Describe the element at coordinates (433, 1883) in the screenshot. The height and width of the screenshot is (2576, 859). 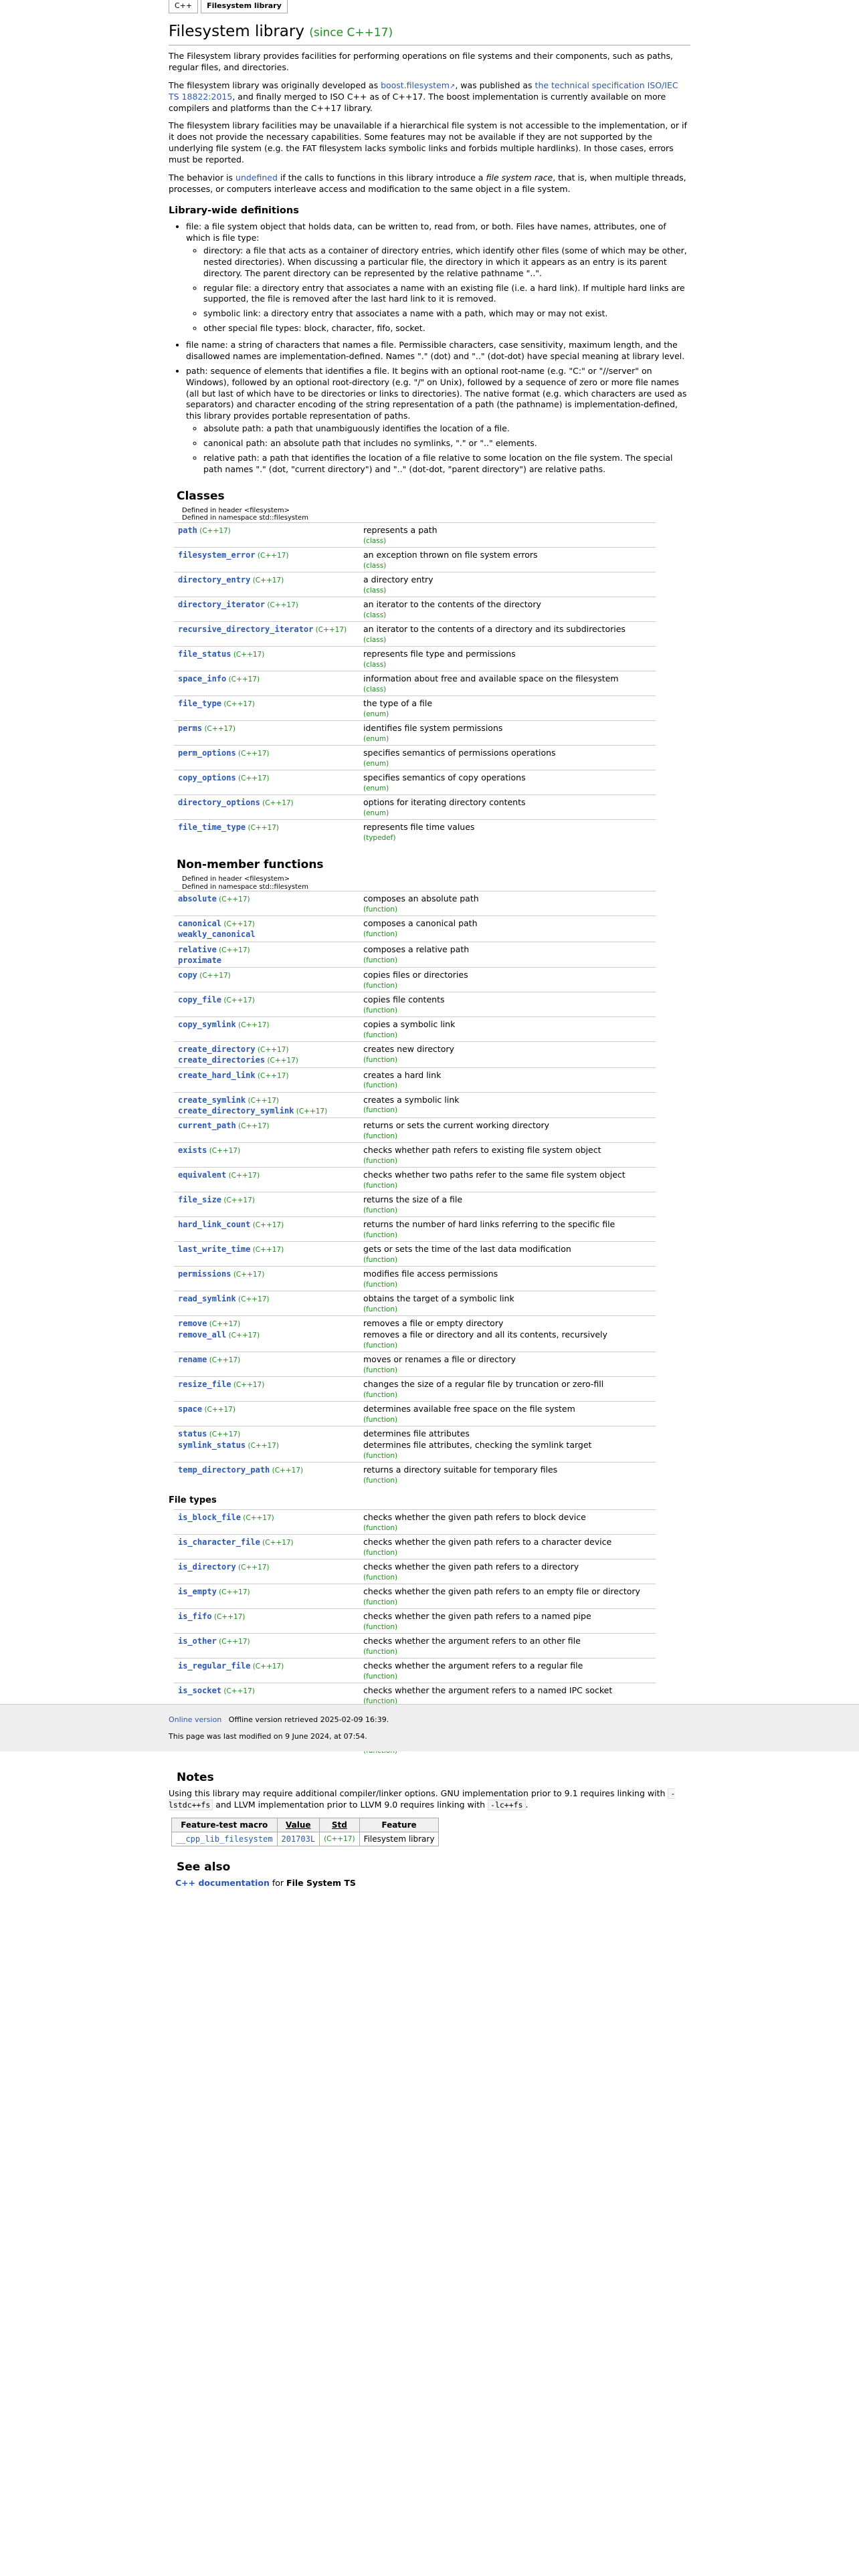
I see `see-also-entry: C++ documentation for File System TS` at that location.